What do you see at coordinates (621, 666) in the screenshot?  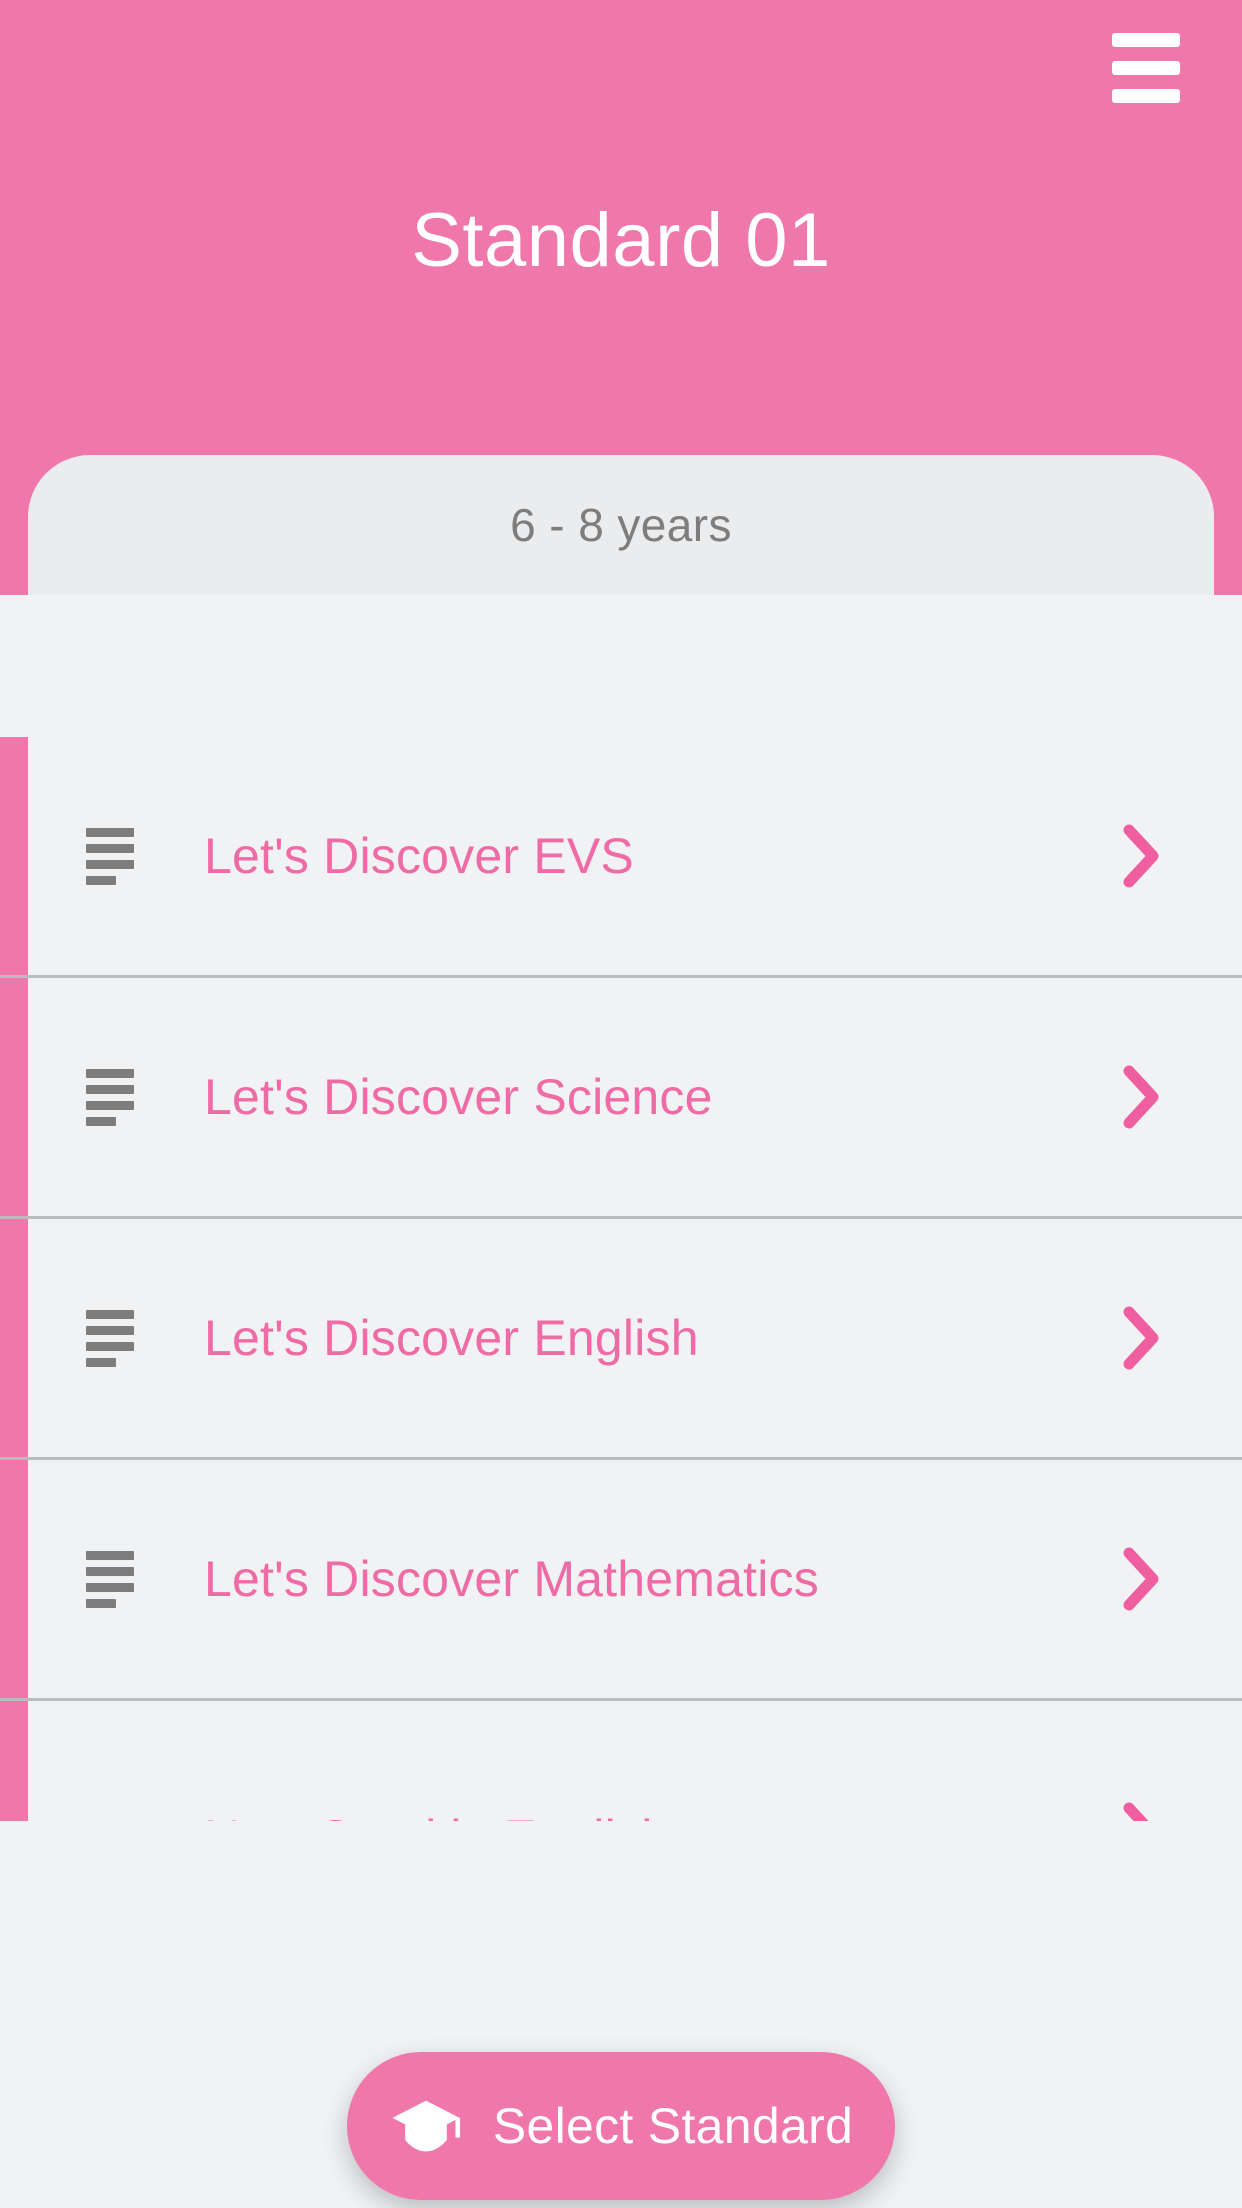 I see `list-top-spacer` at bounding box center [621, 666].